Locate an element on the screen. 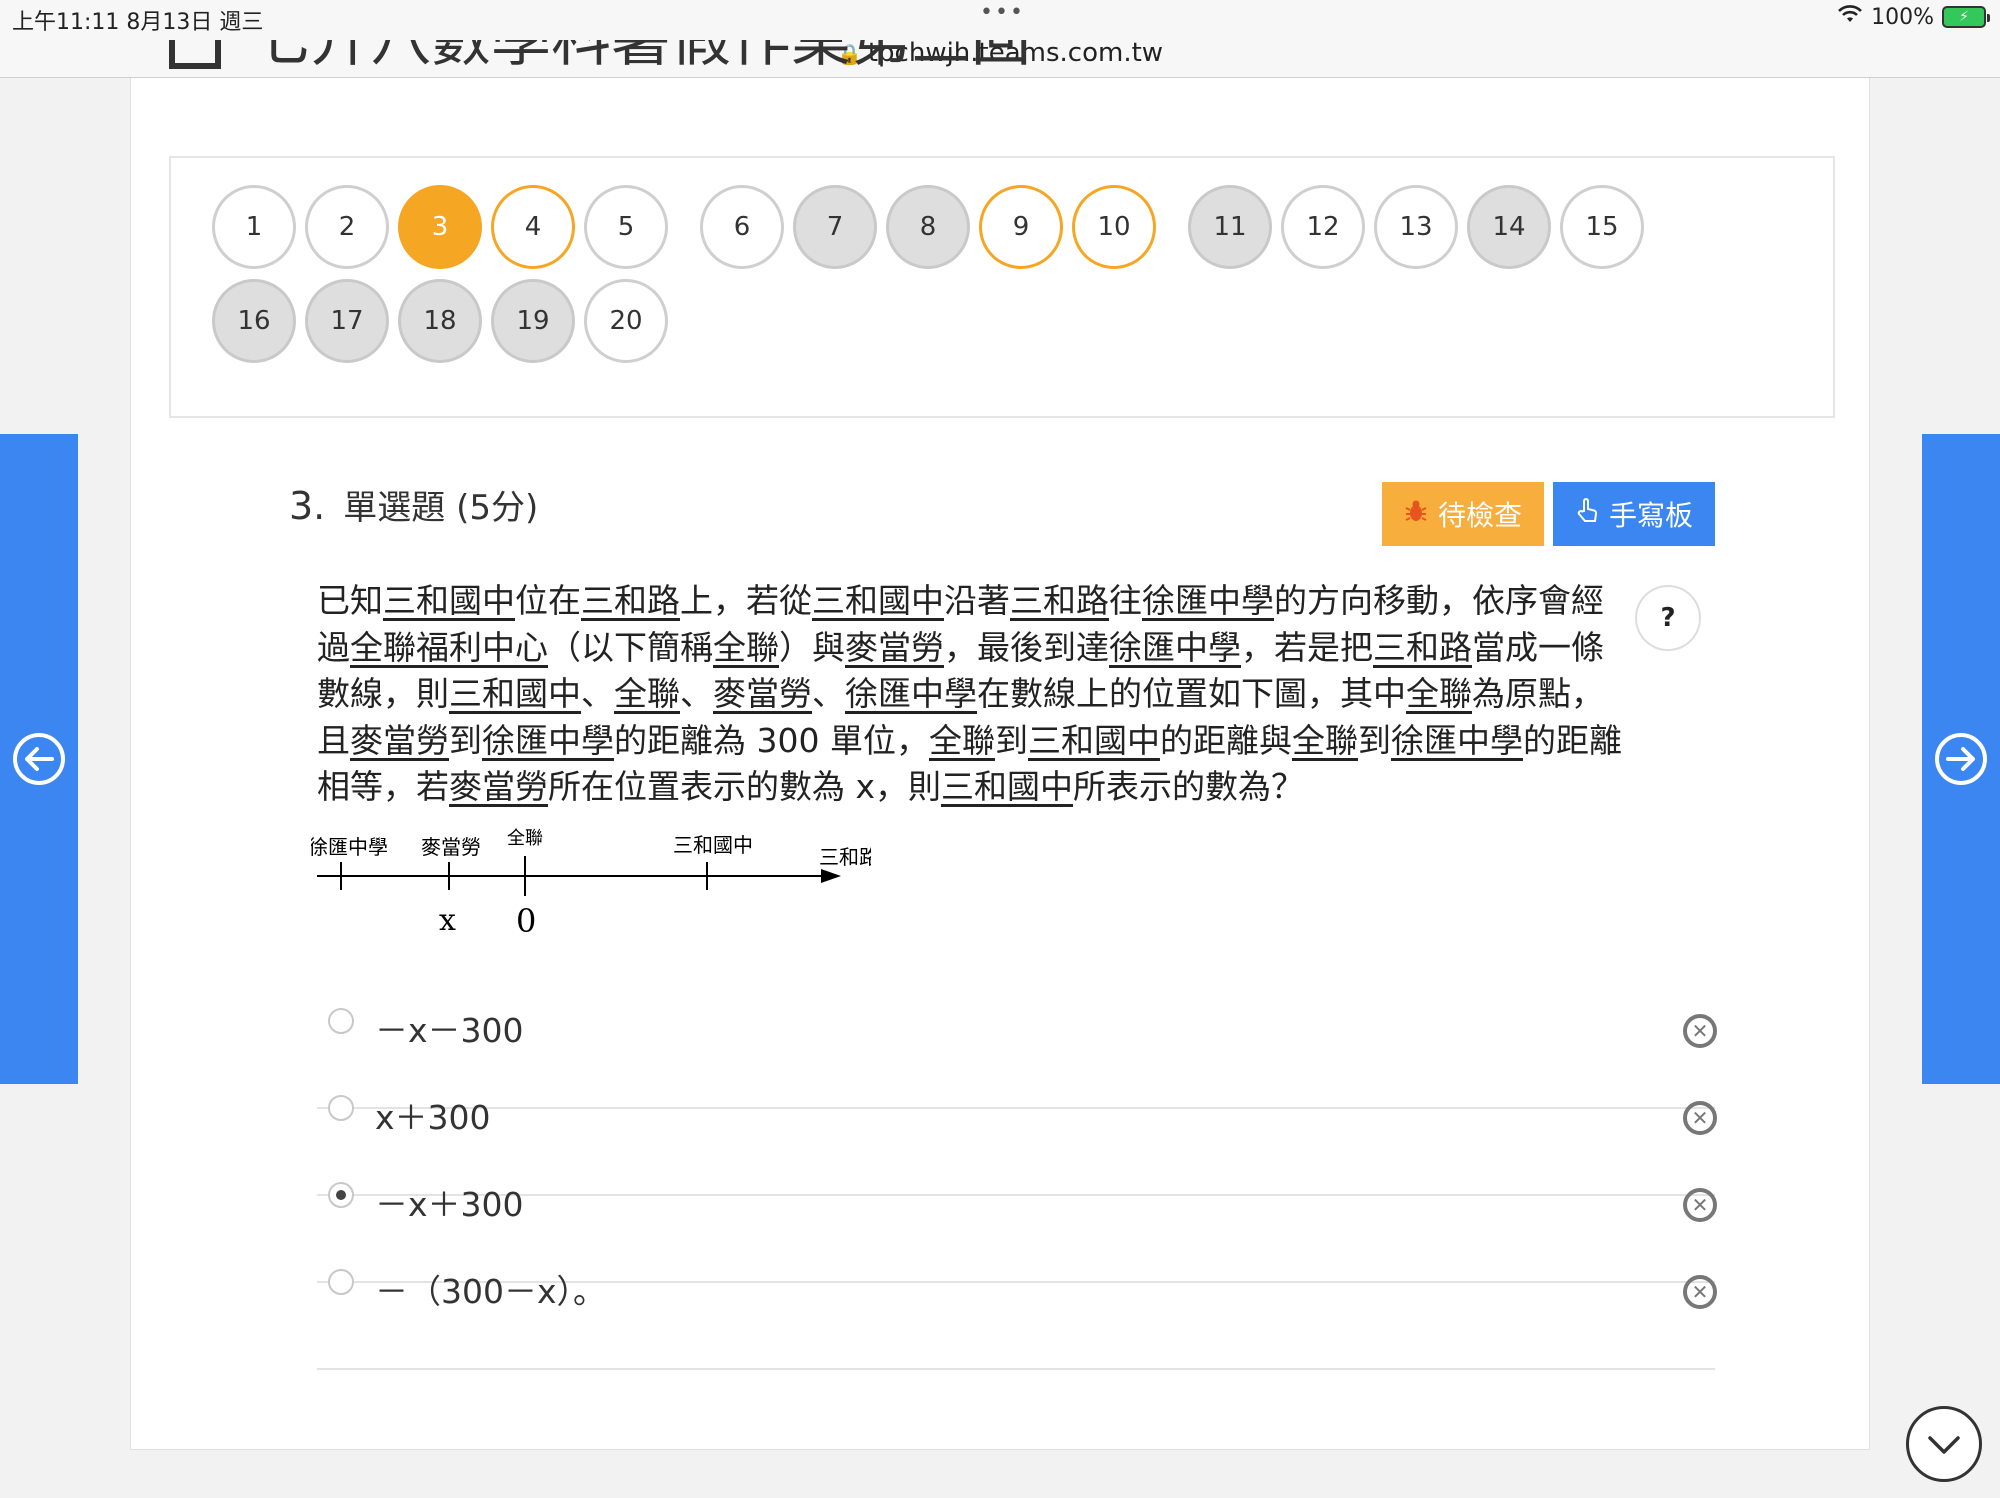 The image size is (2000, 1498). review-later-button: 待檢查 is located at coordinates (1463, 514).